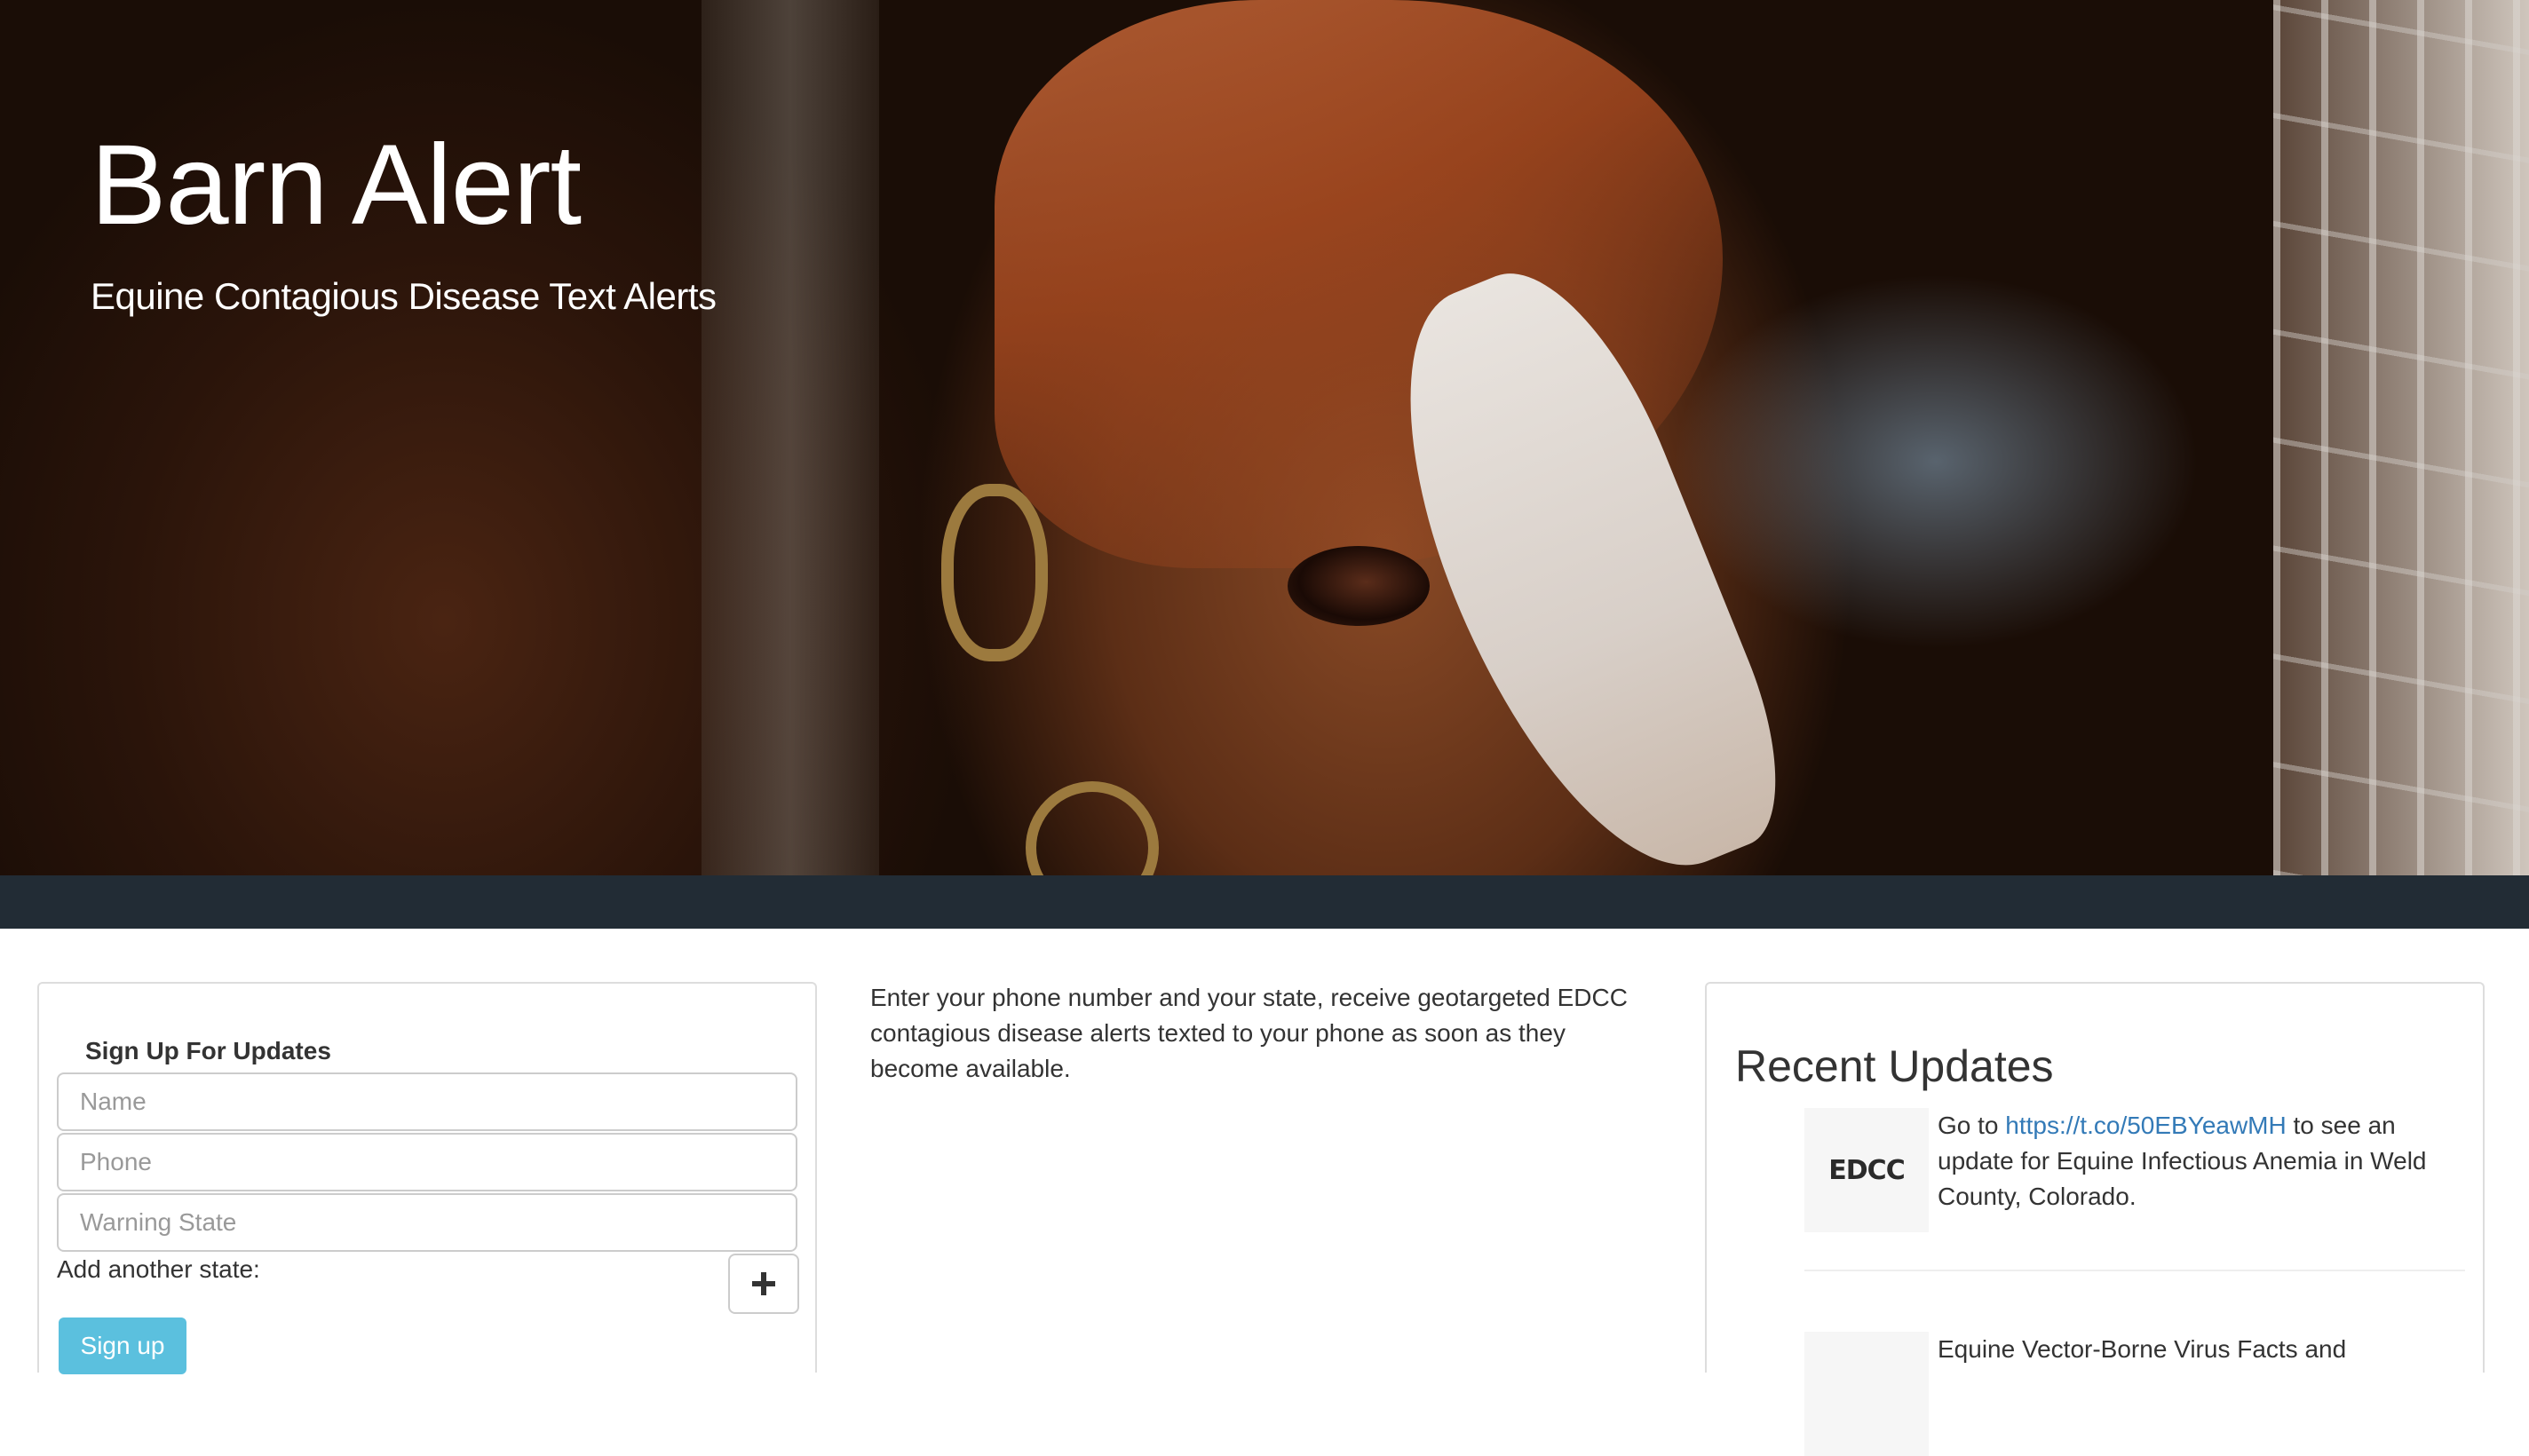 The image size is (2529, 1456). What do you see at coordinates (1359, 586) in the screenshot?
I see `horse-eye` at bounding box center [1359, 586].